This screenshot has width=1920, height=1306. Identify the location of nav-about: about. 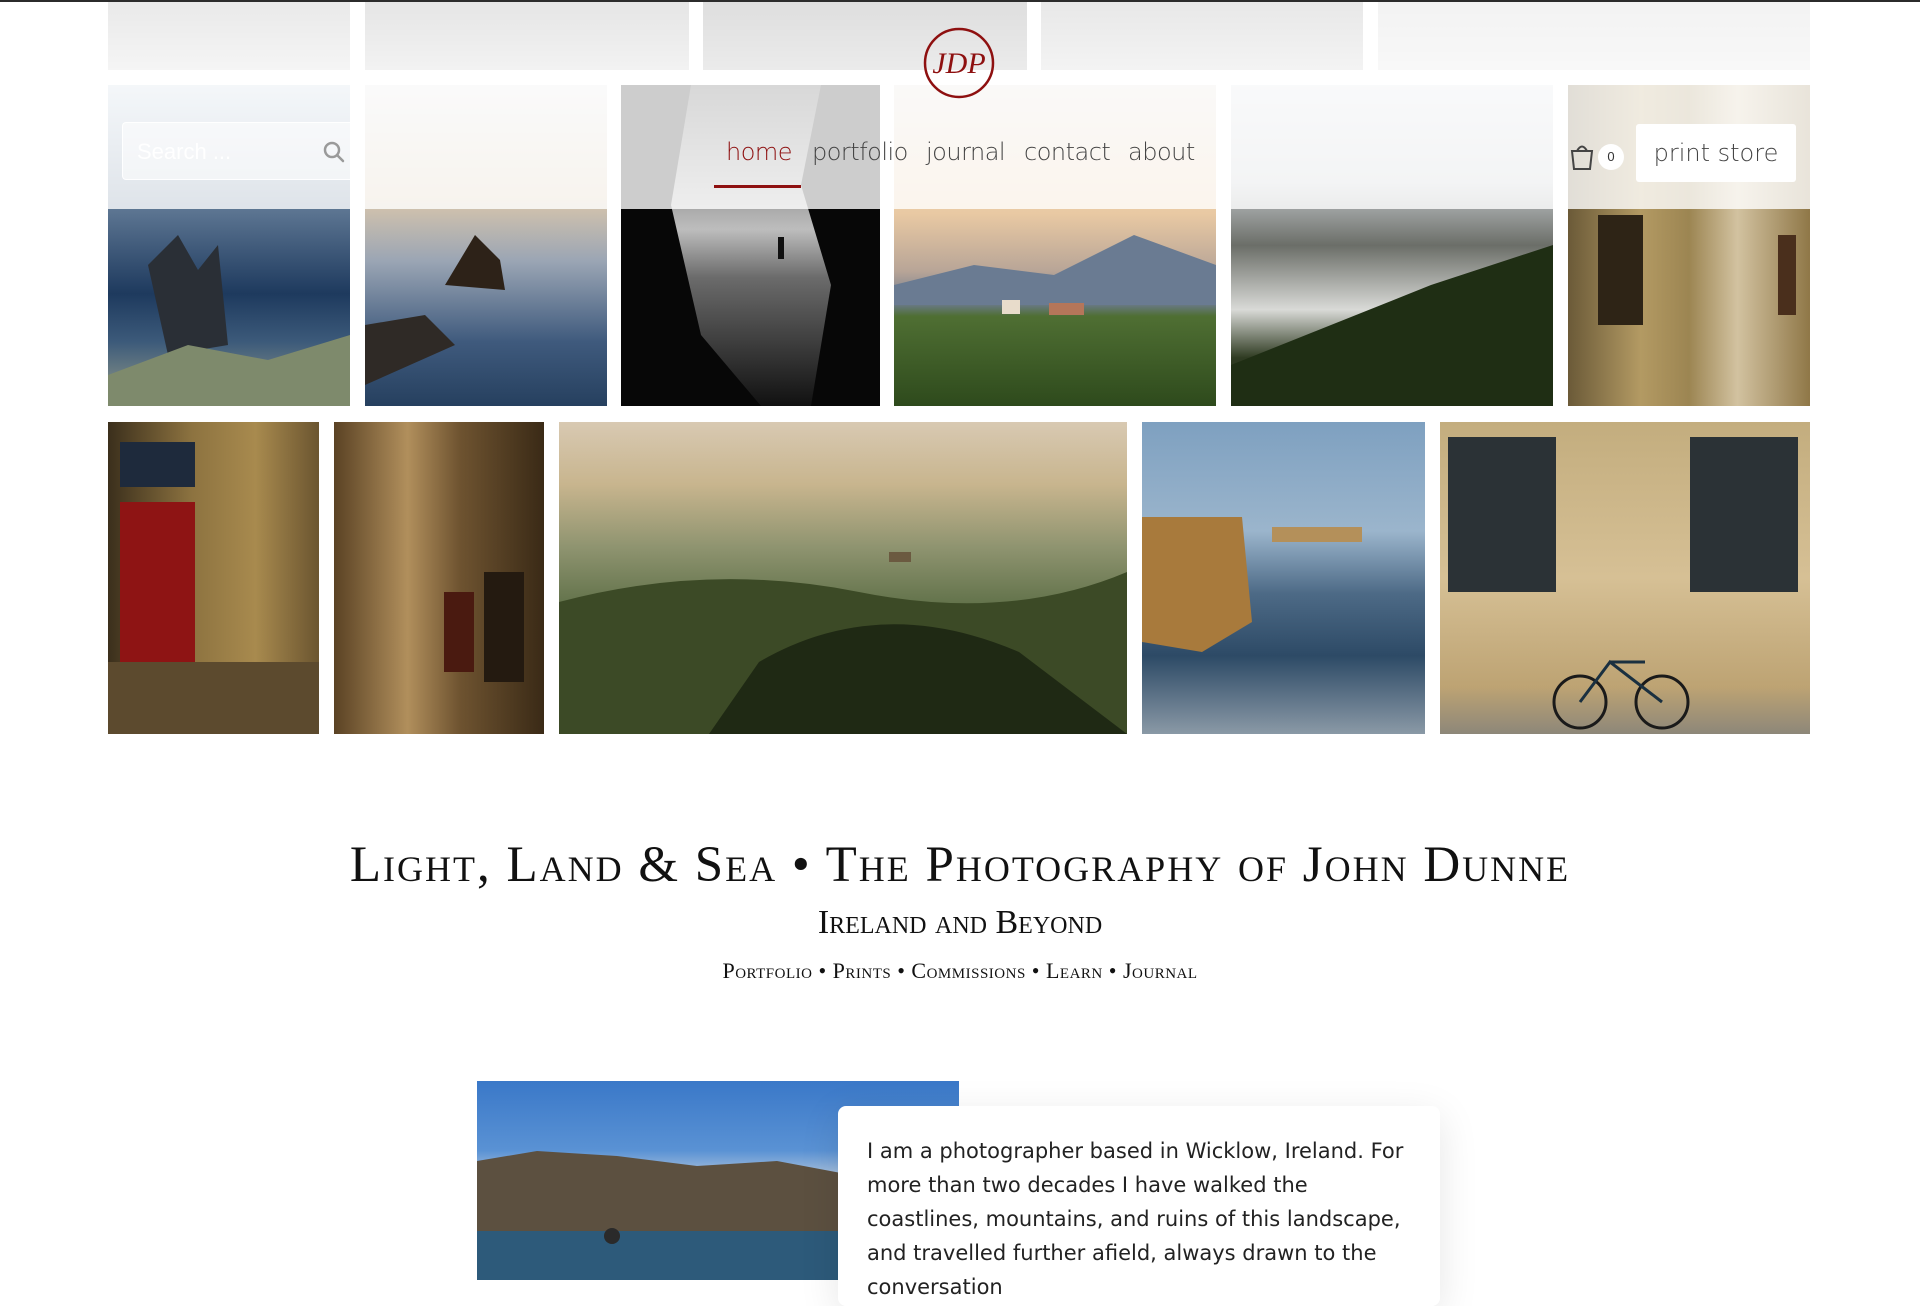
(1161, 152).